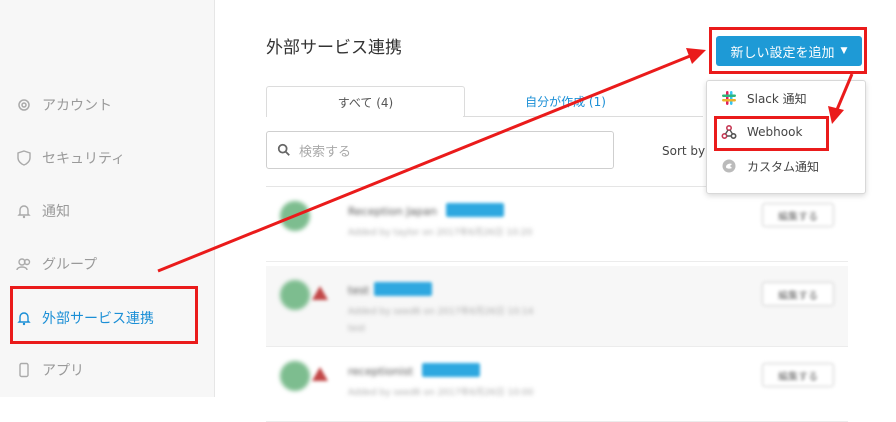 This screenshot has height=422, width=896. What do you see at coordinates (836, 115) in the screenshot?
I see `arrowhead-to-webhook` at bounding box center [836, 115].